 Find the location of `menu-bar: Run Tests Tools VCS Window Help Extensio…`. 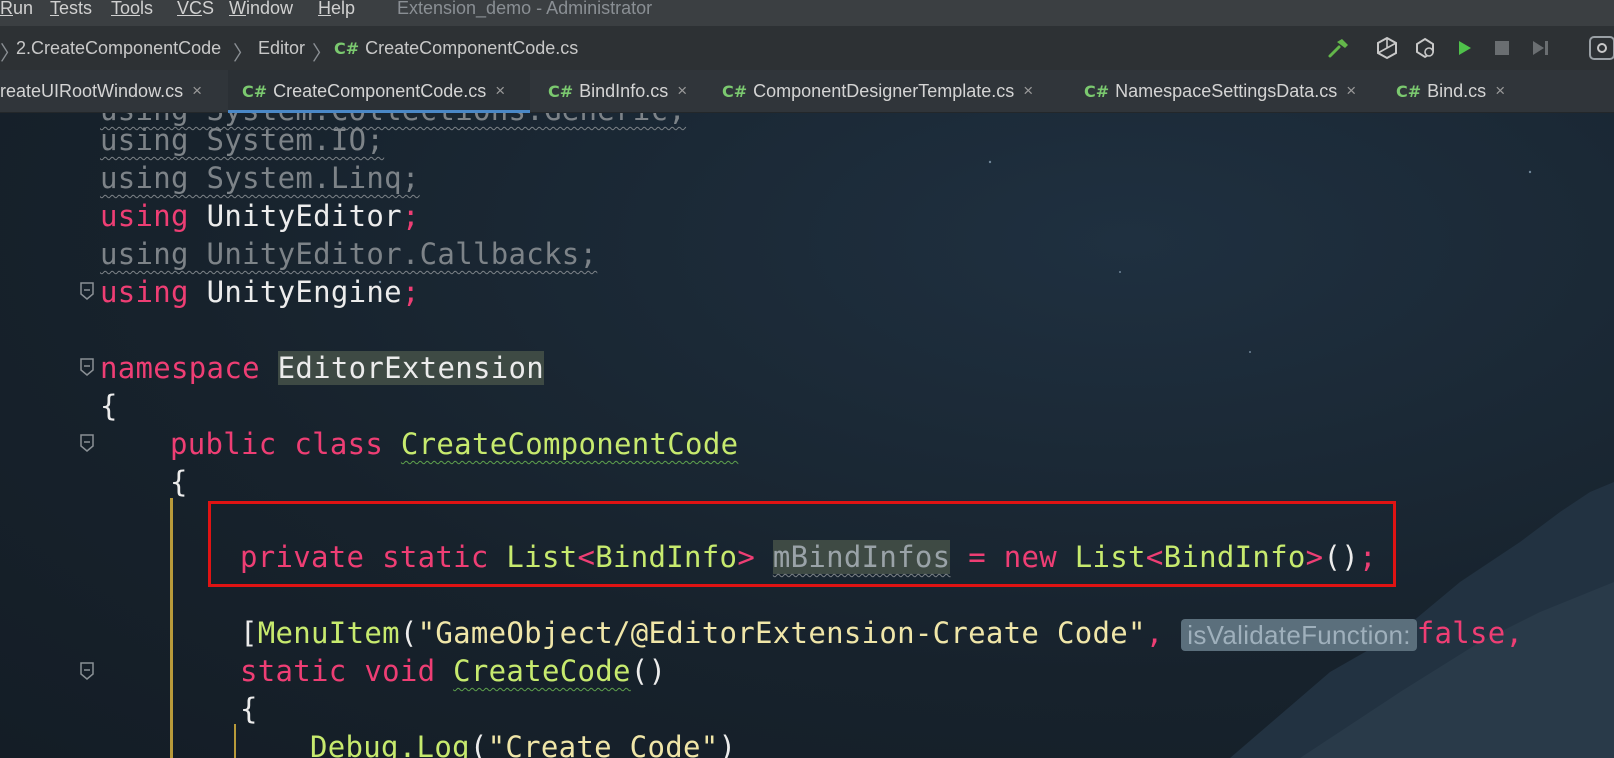

menu-bar: Run Tests Tools VCS Window Help Extensio… is located at coordinates (807, 13).